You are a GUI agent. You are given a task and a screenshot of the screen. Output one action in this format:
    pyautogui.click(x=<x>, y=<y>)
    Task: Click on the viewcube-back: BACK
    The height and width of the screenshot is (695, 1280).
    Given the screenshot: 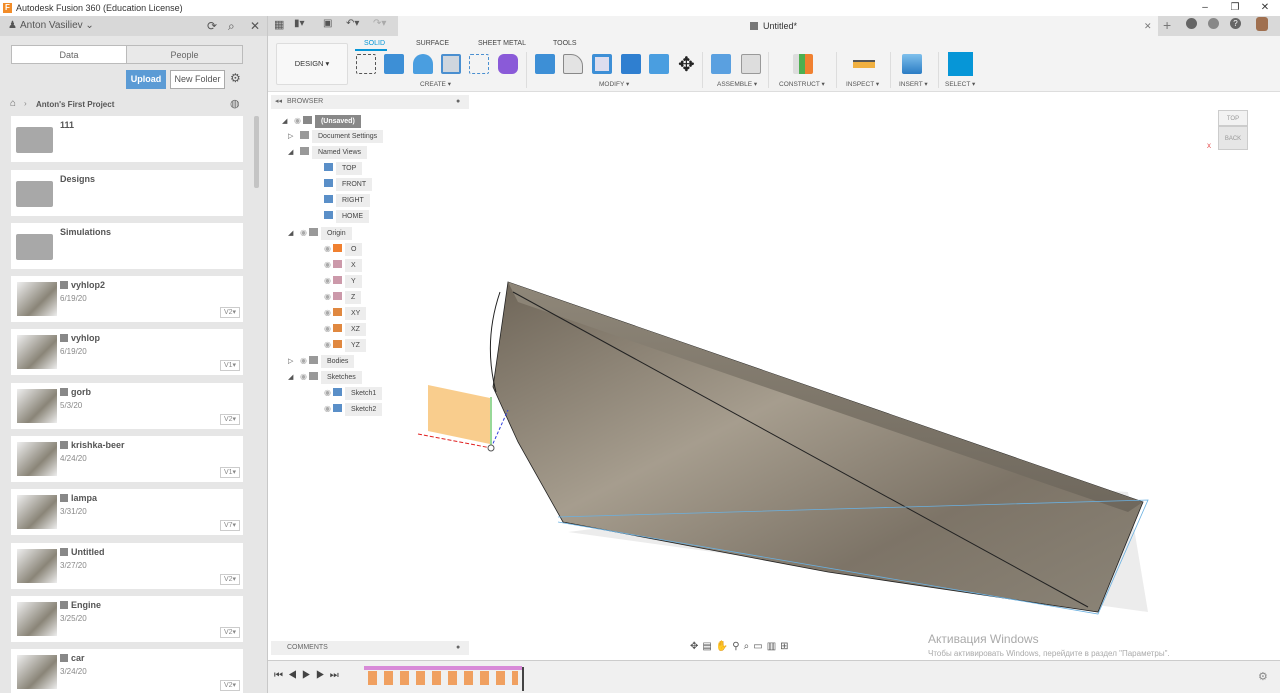 What is the action you would take?
    pyautogui.click(x=1233, y=138)
    